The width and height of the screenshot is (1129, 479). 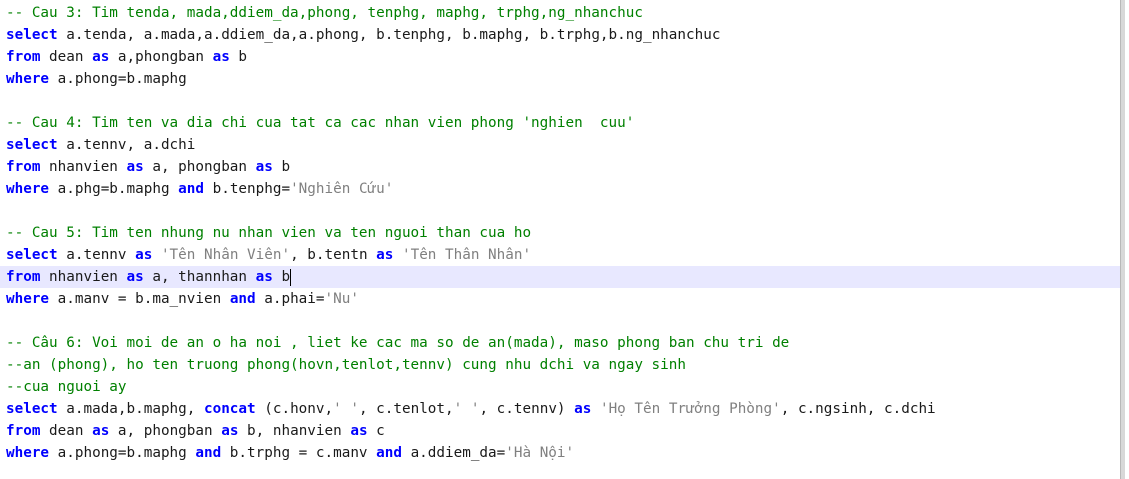 I want to click on code-text-token: a.phg=b.maphg, so click(x=114, y=189).